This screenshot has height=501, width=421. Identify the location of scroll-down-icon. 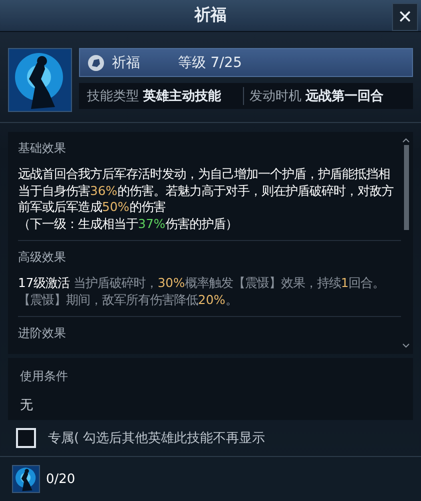
(406, 345).